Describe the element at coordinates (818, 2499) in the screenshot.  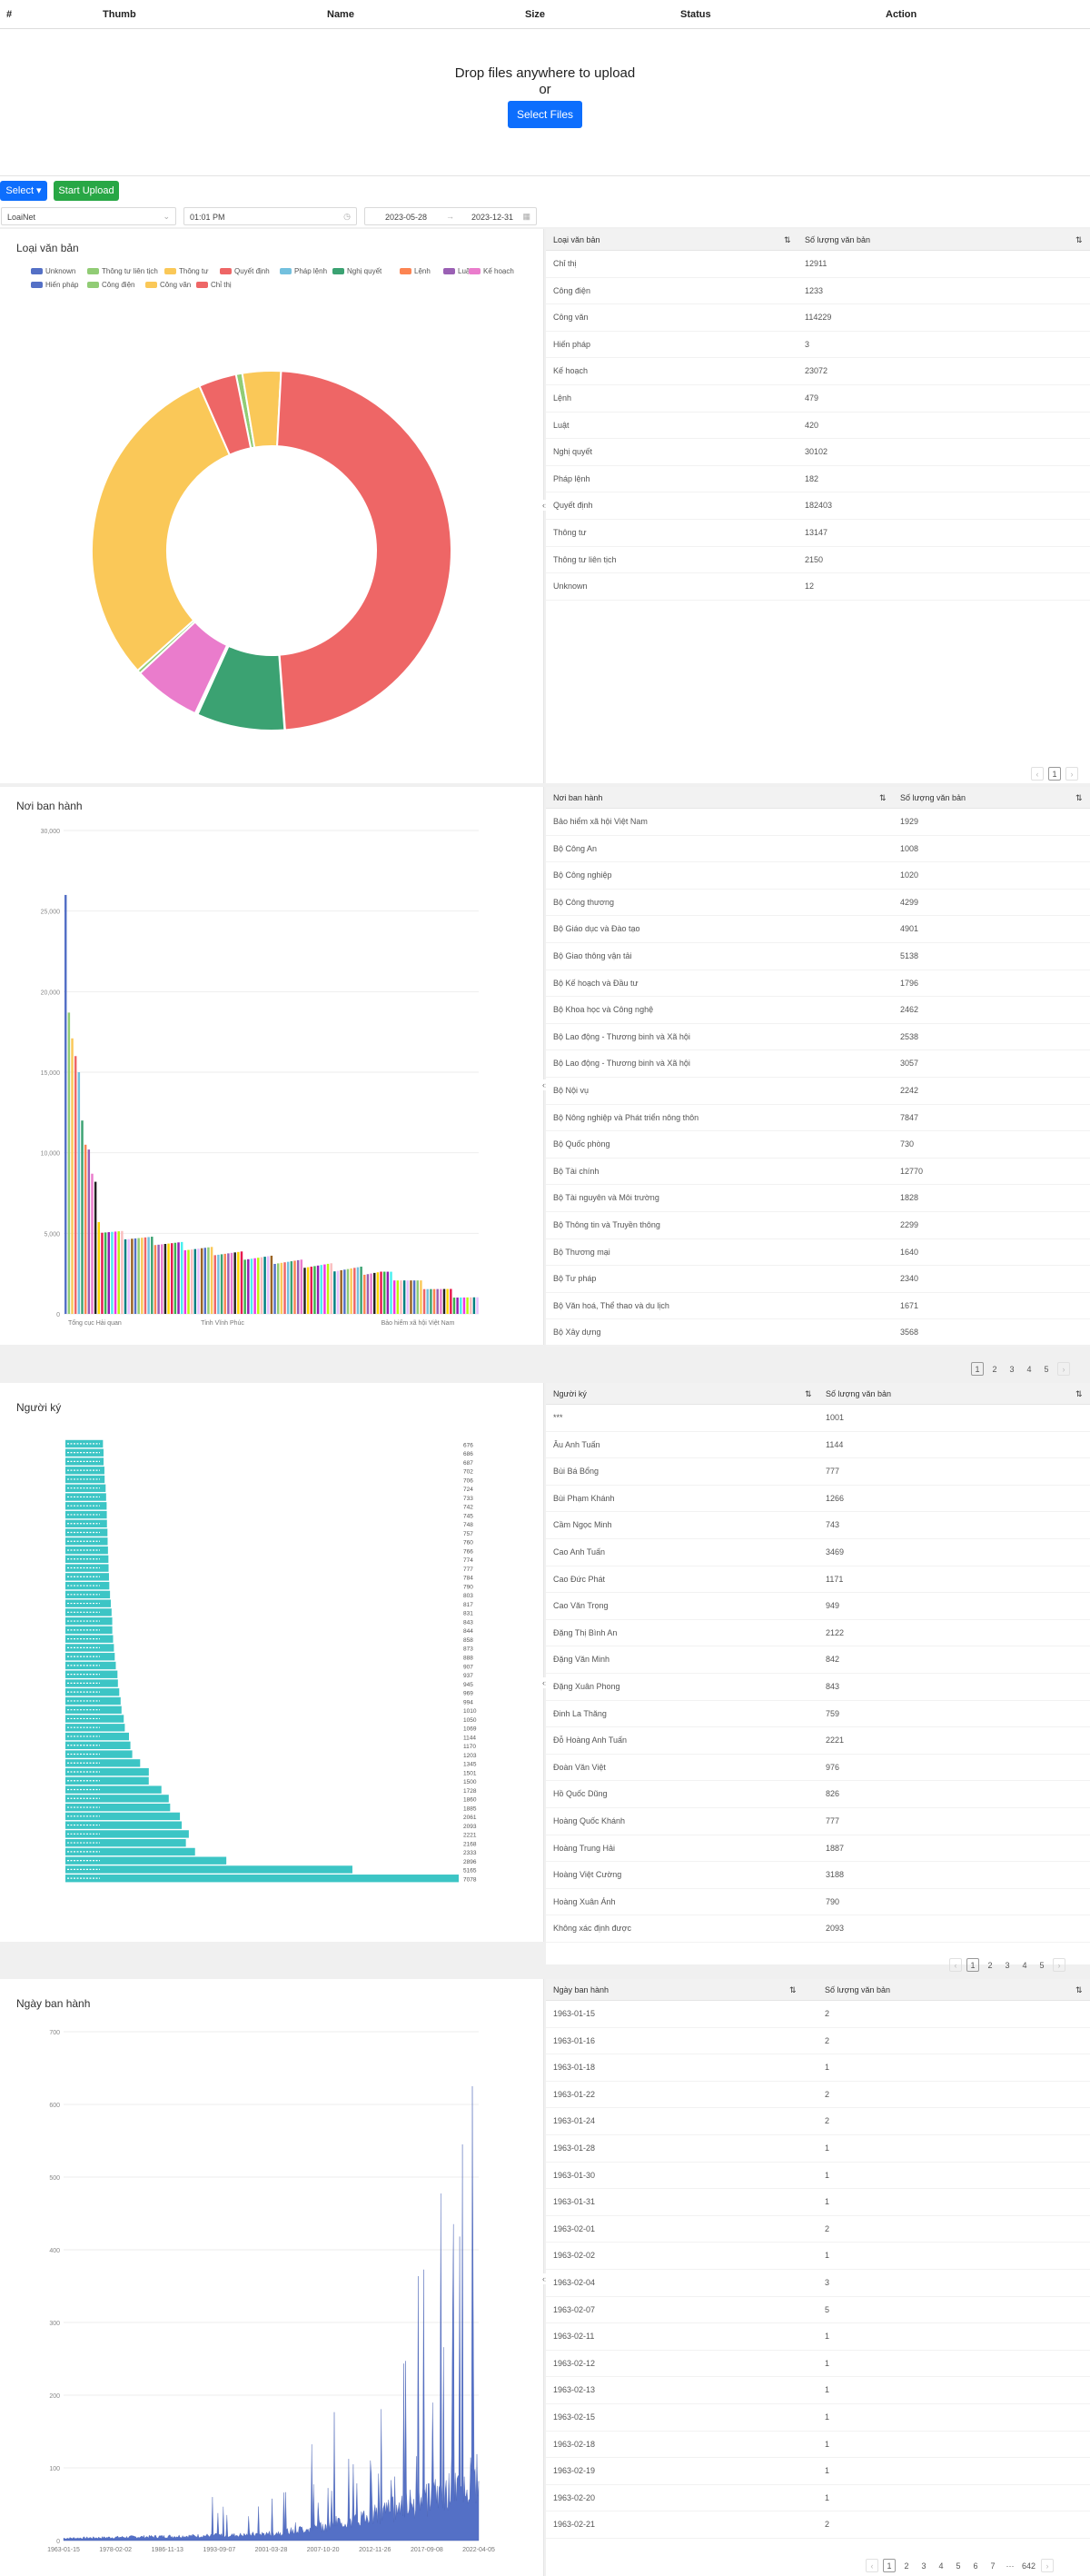
I see `table-row: 1963-02-20 1` at that location.